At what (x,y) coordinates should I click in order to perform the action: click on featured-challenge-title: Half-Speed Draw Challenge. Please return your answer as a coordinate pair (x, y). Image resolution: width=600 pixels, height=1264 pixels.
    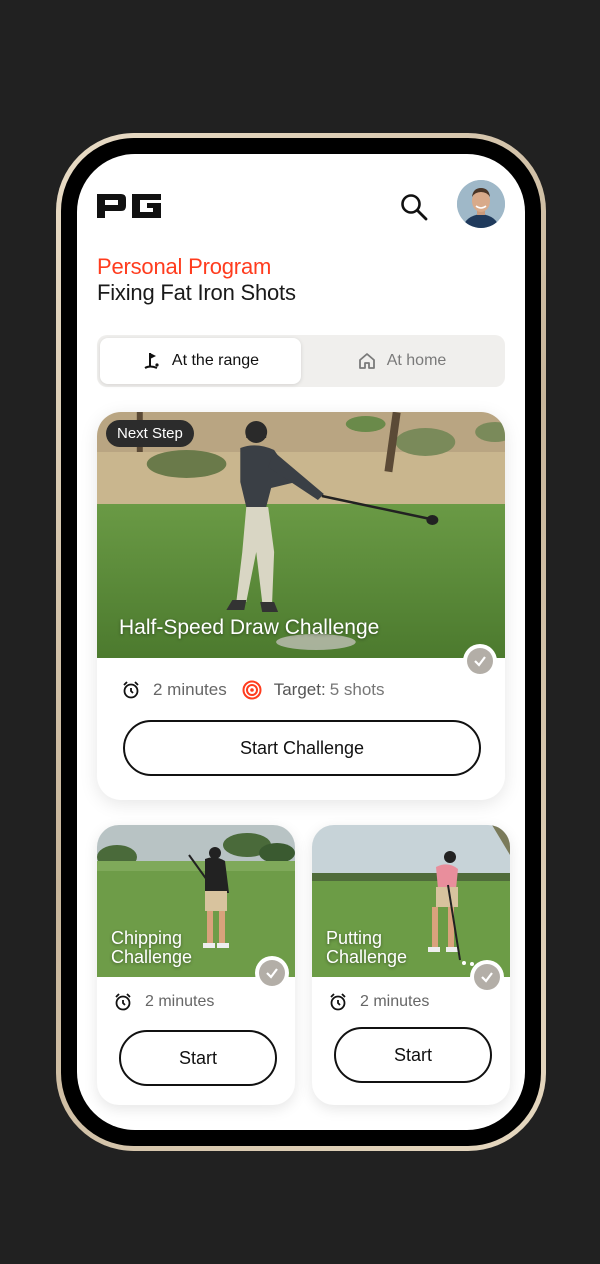
    Looking at the image, I should click on (249, 627).